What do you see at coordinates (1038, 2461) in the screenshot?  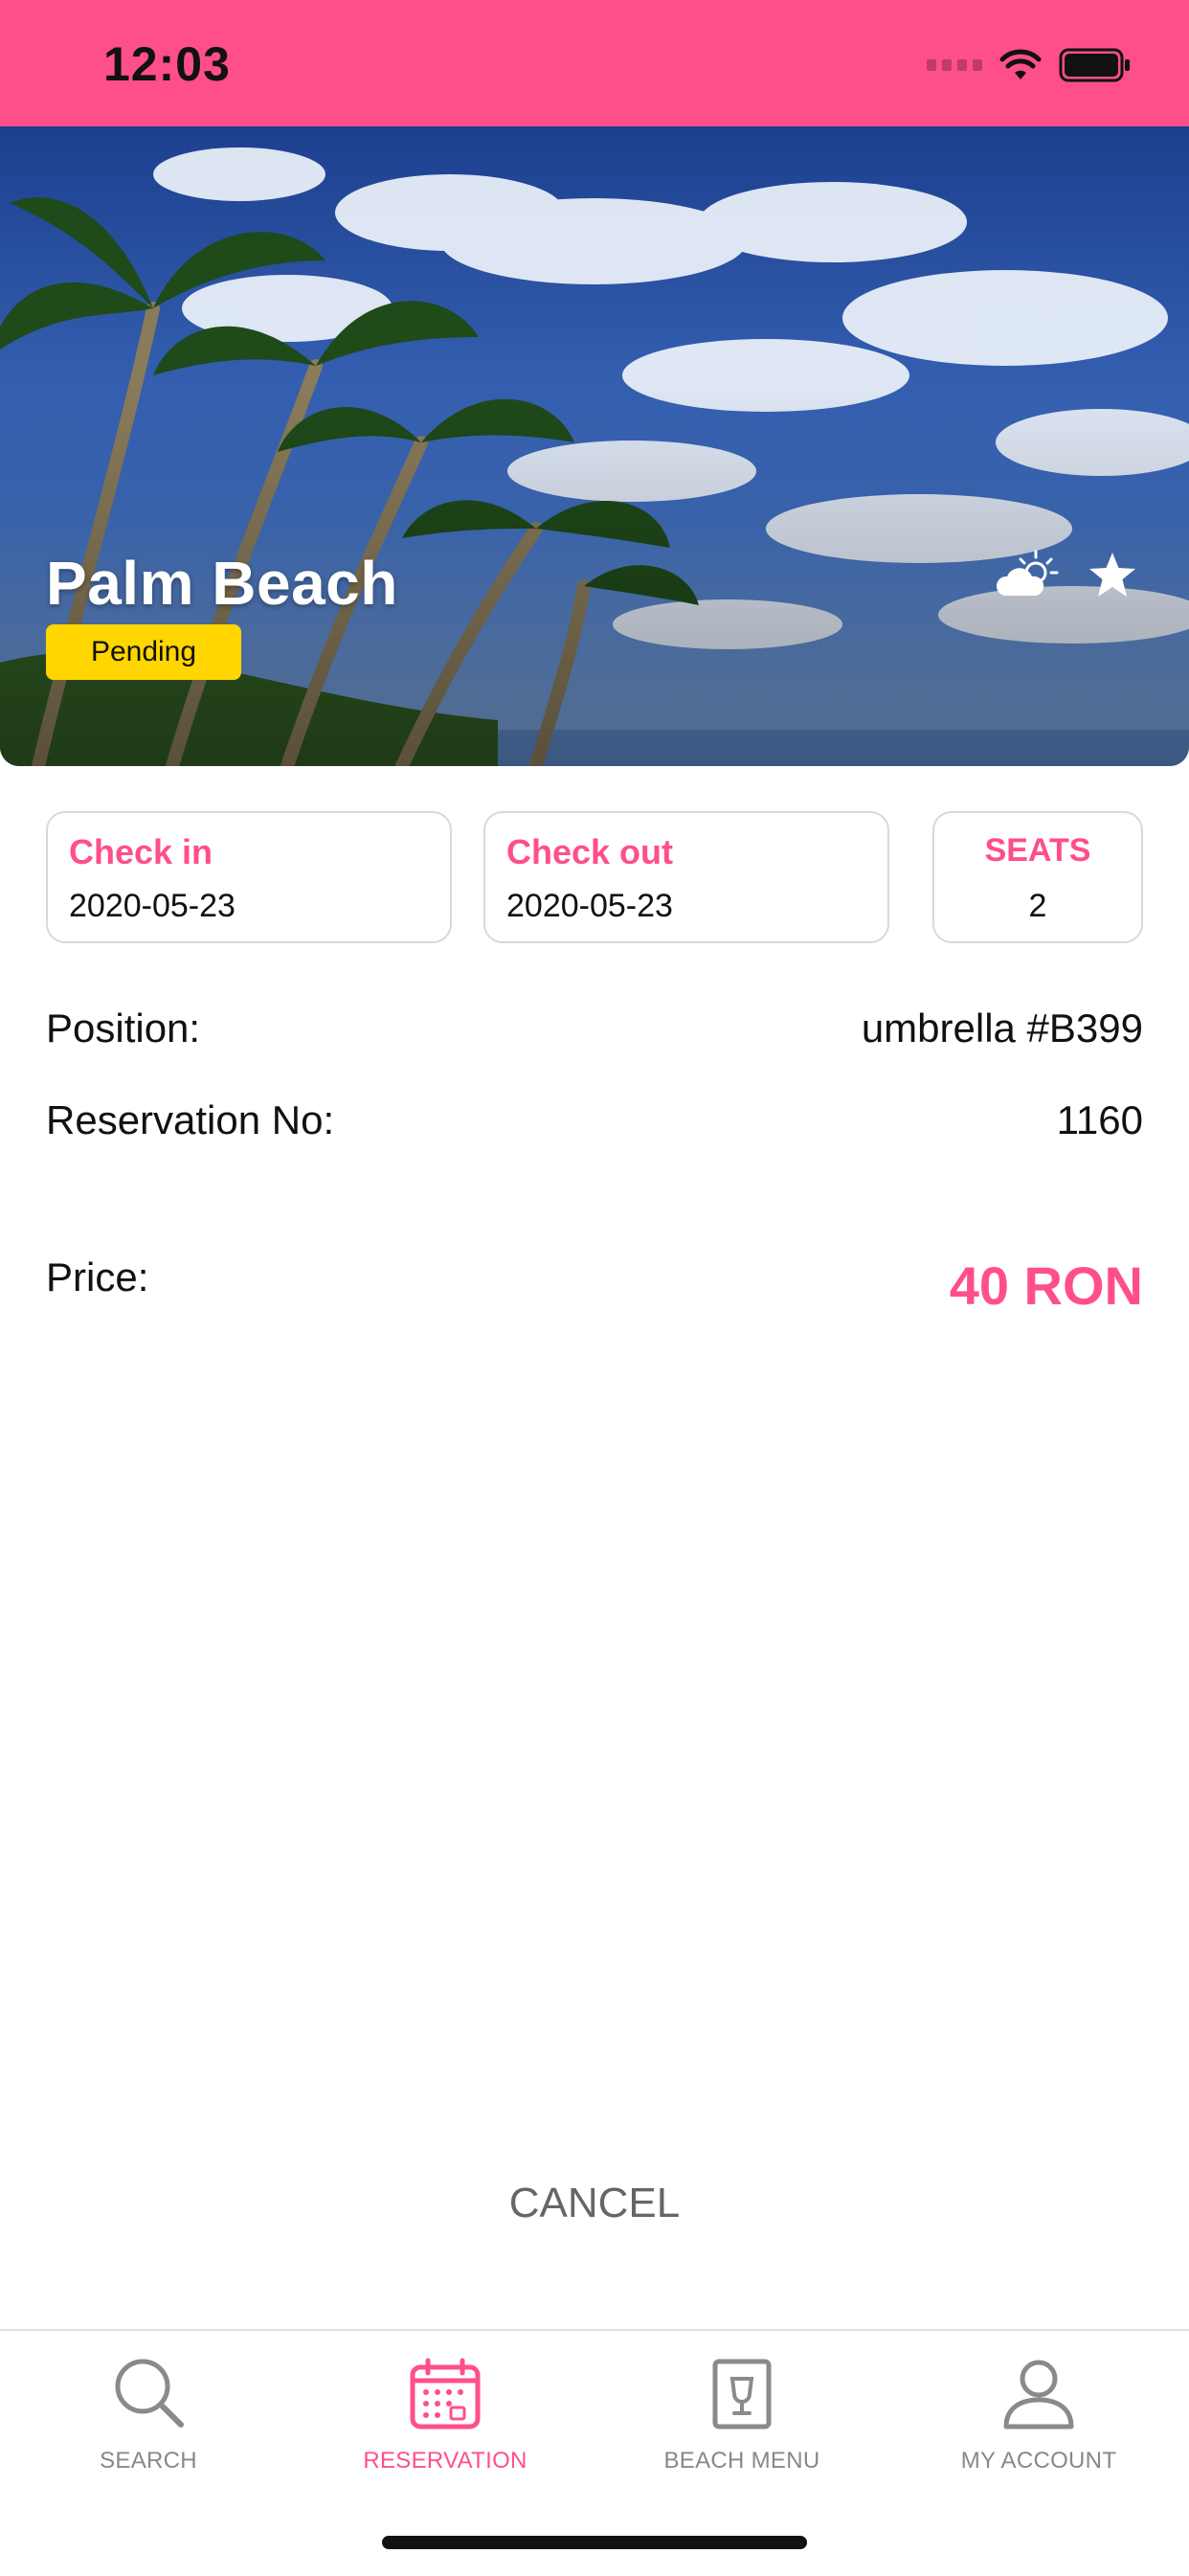 I see `tab-my-account-label: MY ACCOUNT` at bounding box center [1038, 2461].